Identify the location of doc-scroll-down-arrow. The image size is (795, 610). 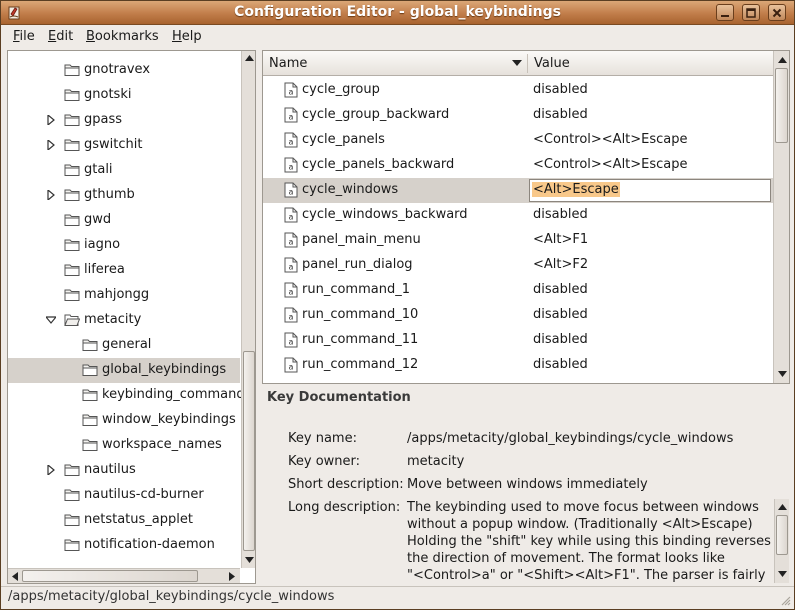
(782, 574).